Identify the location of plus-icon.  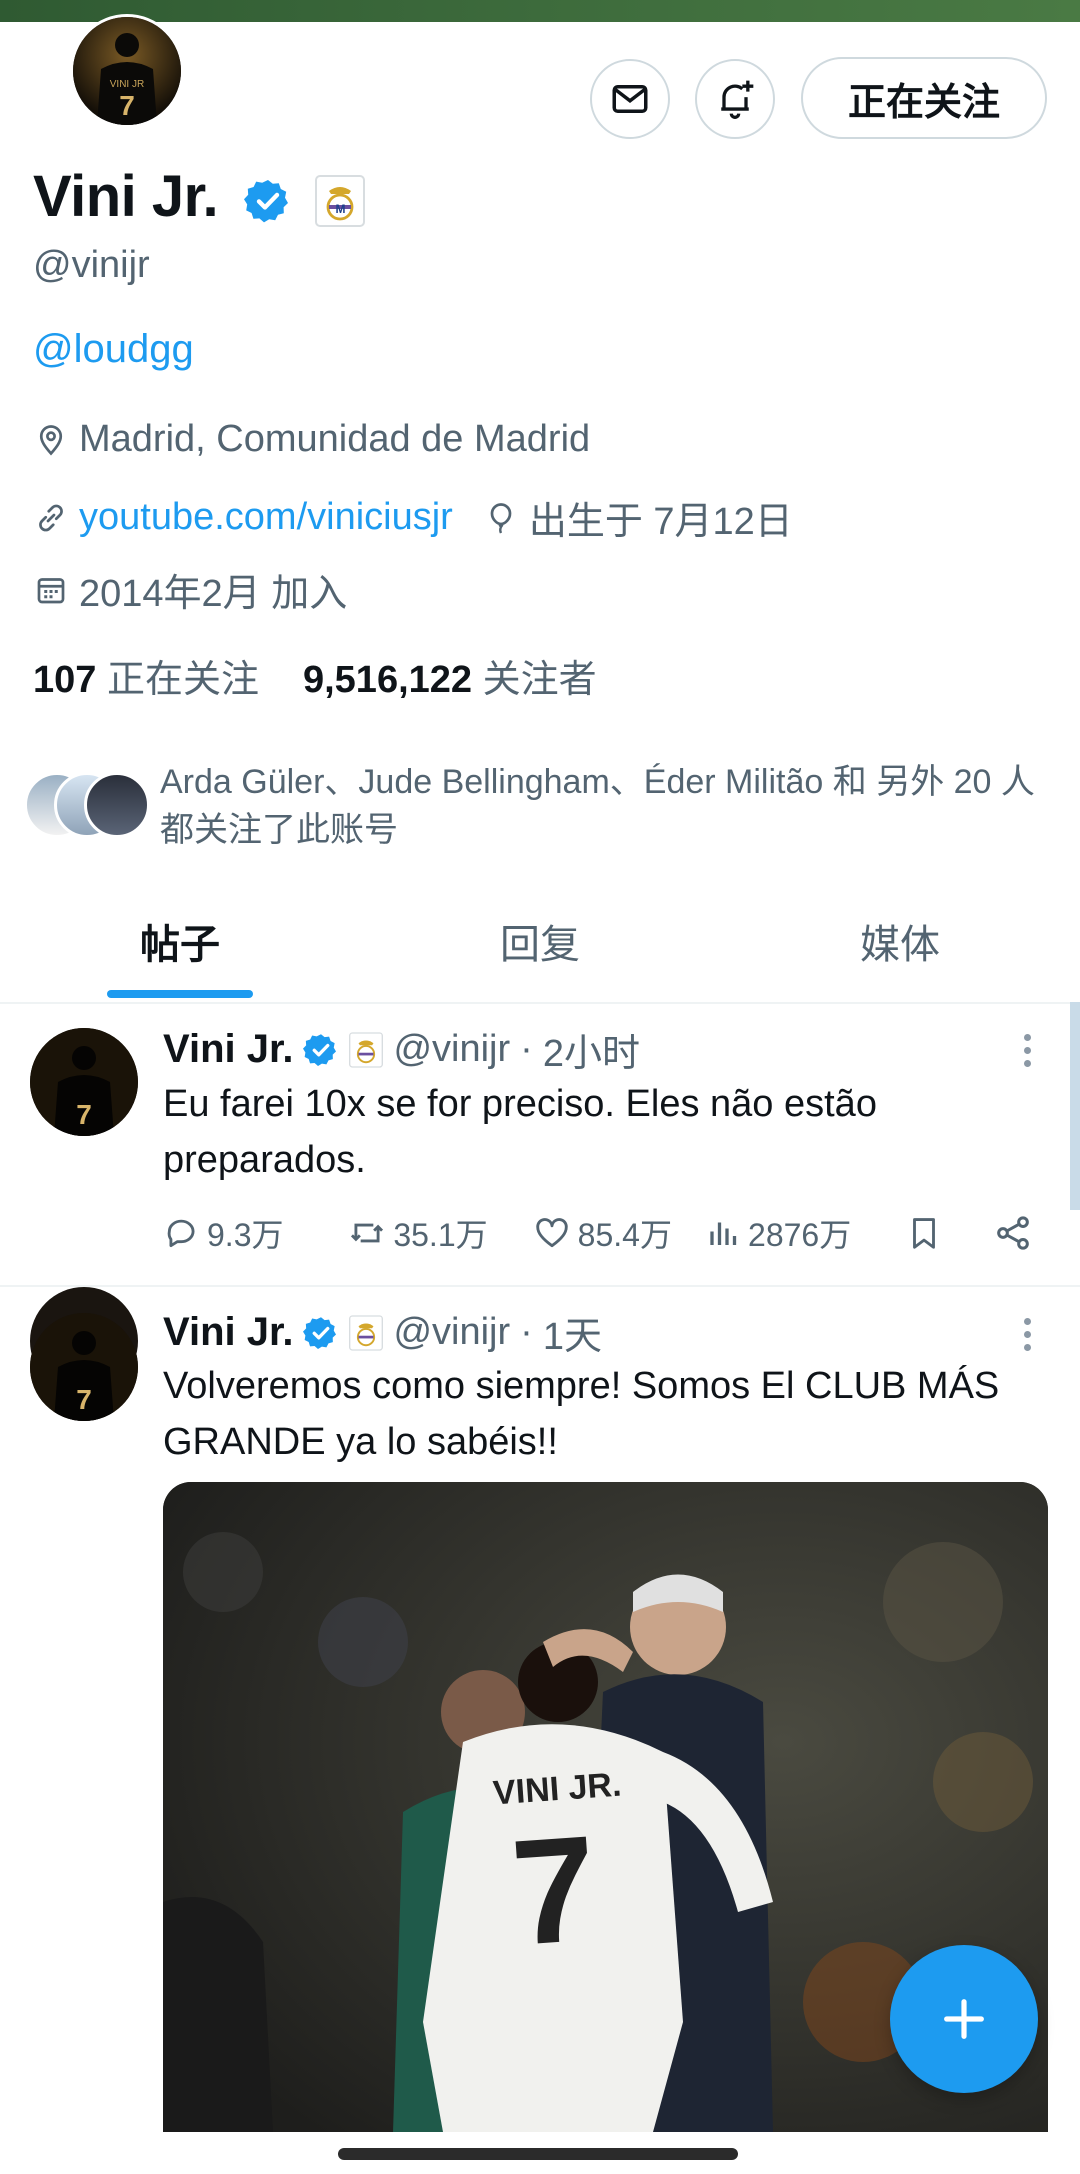
(964, 2019).